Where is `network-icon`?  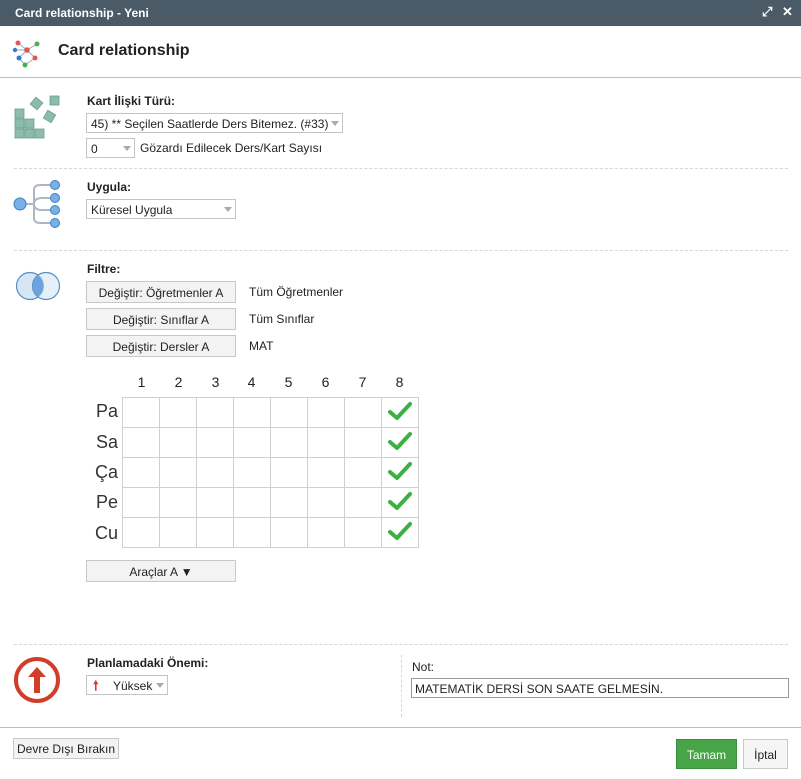 network-icon is located at coordinates (26, 54).